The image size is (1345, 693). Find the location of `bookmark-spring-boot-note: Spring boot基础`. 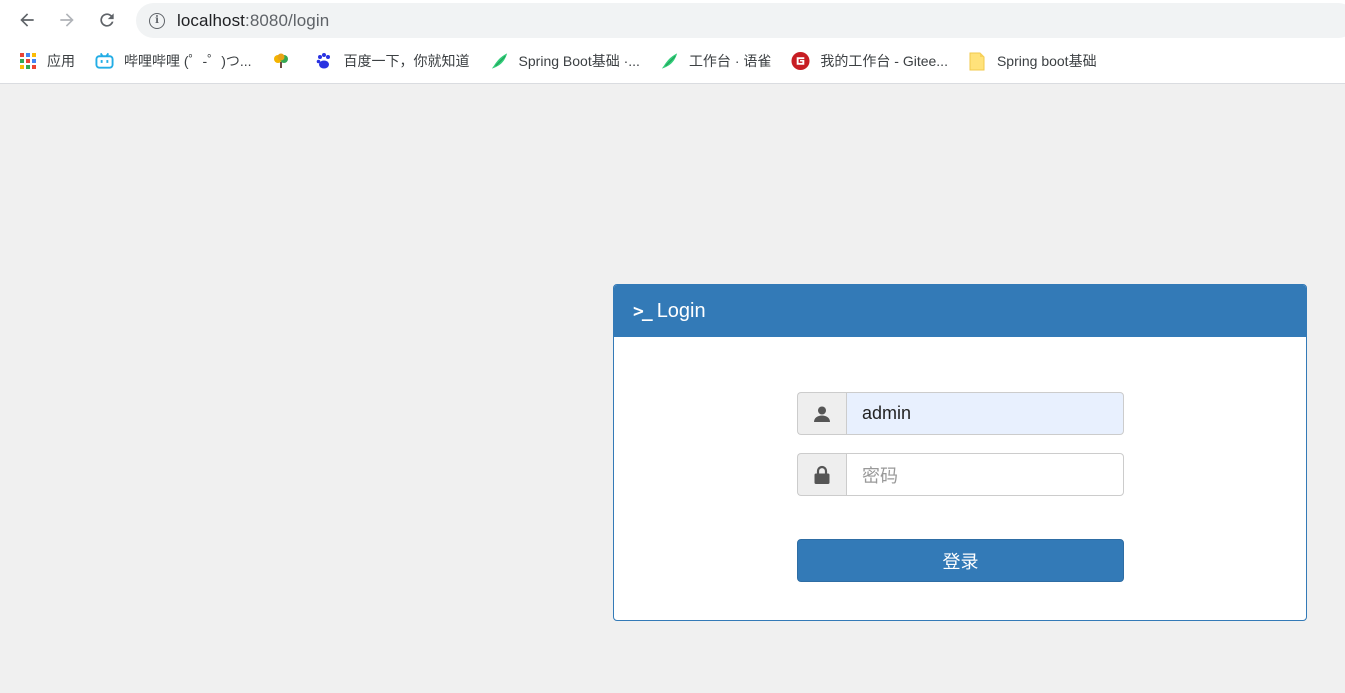

bookmark-spring-boot-note: Spring boot基础 is located at coordinates (1032, 61).